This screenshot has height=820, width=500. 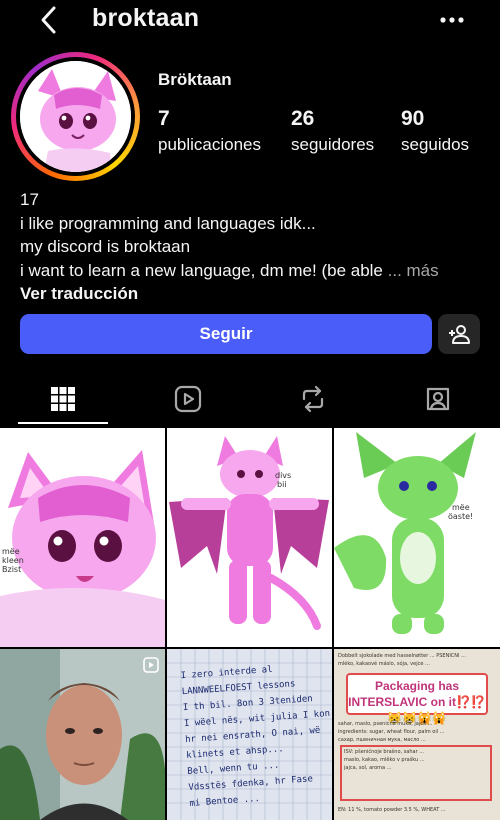 I want to click on display-name: Bröktaan, so click(x=195, y=79).